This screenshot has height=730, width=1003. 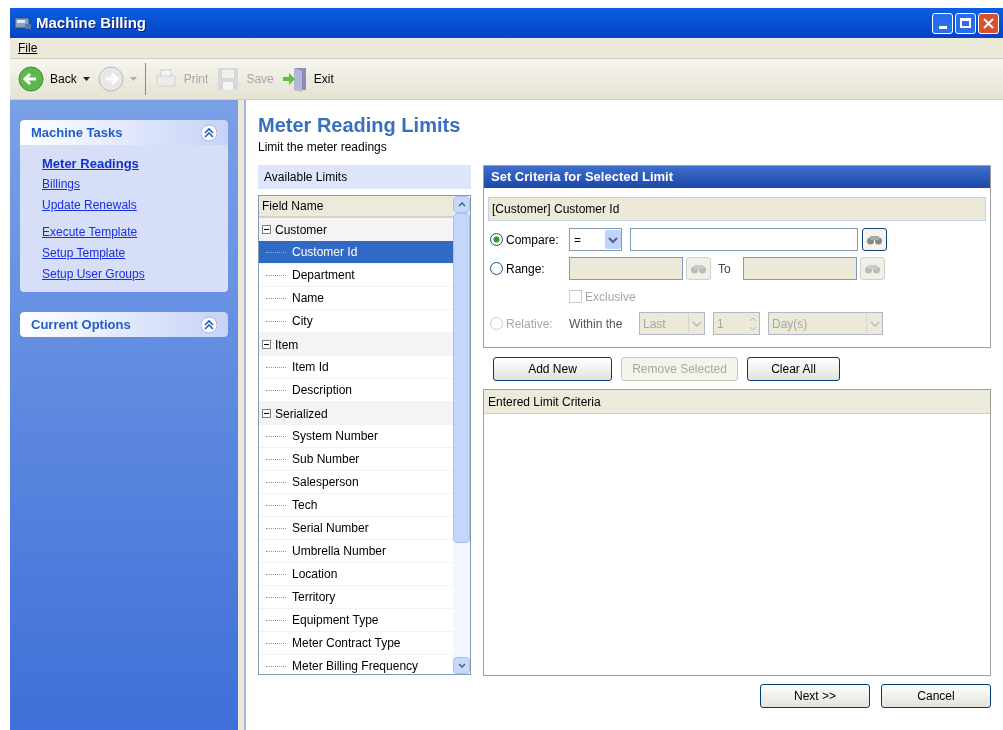 What do you see at coordinates (737, 402) in the screenshot?
I see `column-header: Entered Limit Criteria` at bounding box center [737, 402].